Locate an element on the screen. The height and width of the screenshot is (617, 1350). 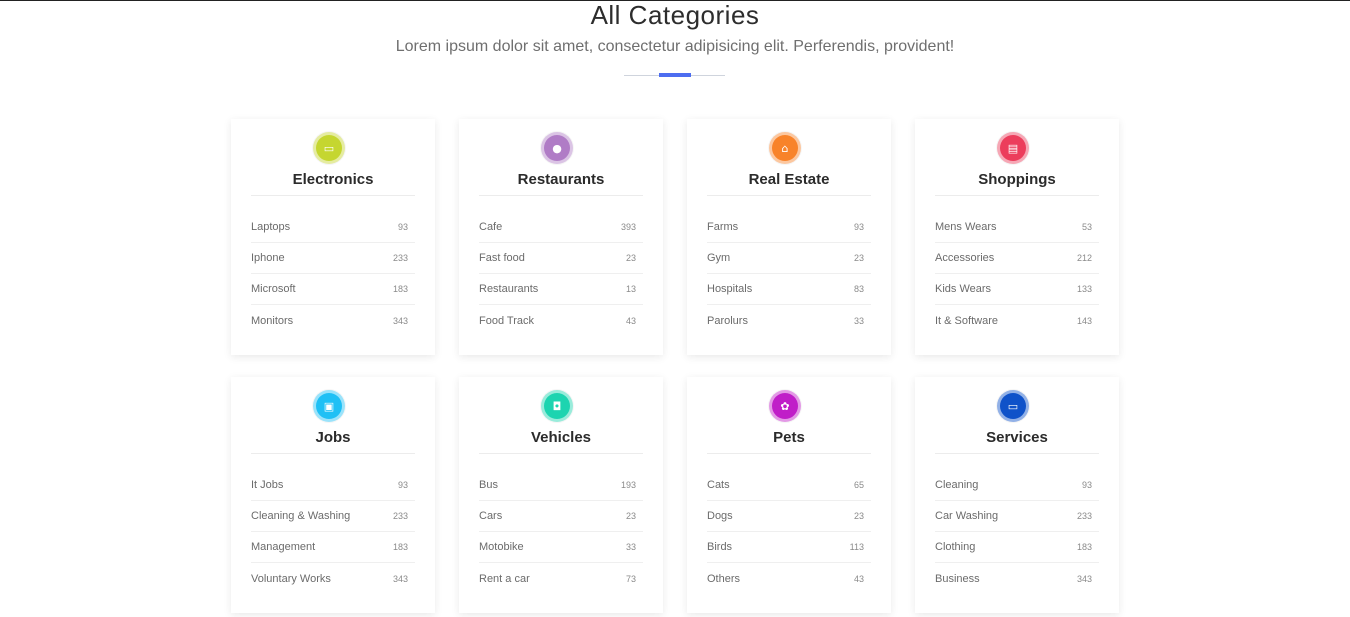
subcategory-label: Monitors is located at coordinates (272, 321).